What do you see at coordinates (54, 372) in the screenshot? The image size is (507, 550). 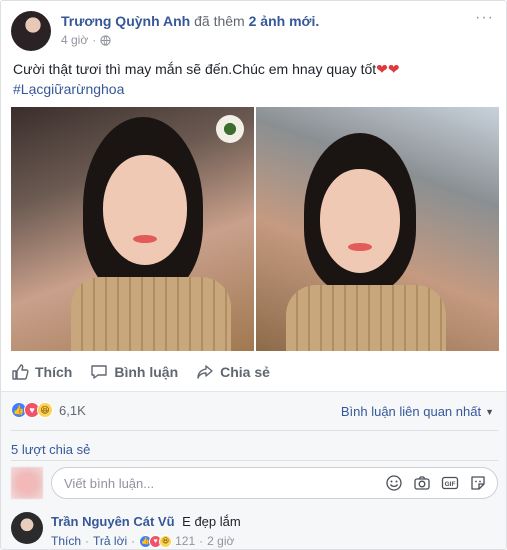 I see `like-label: Thích` at bounding box center [54, 372].